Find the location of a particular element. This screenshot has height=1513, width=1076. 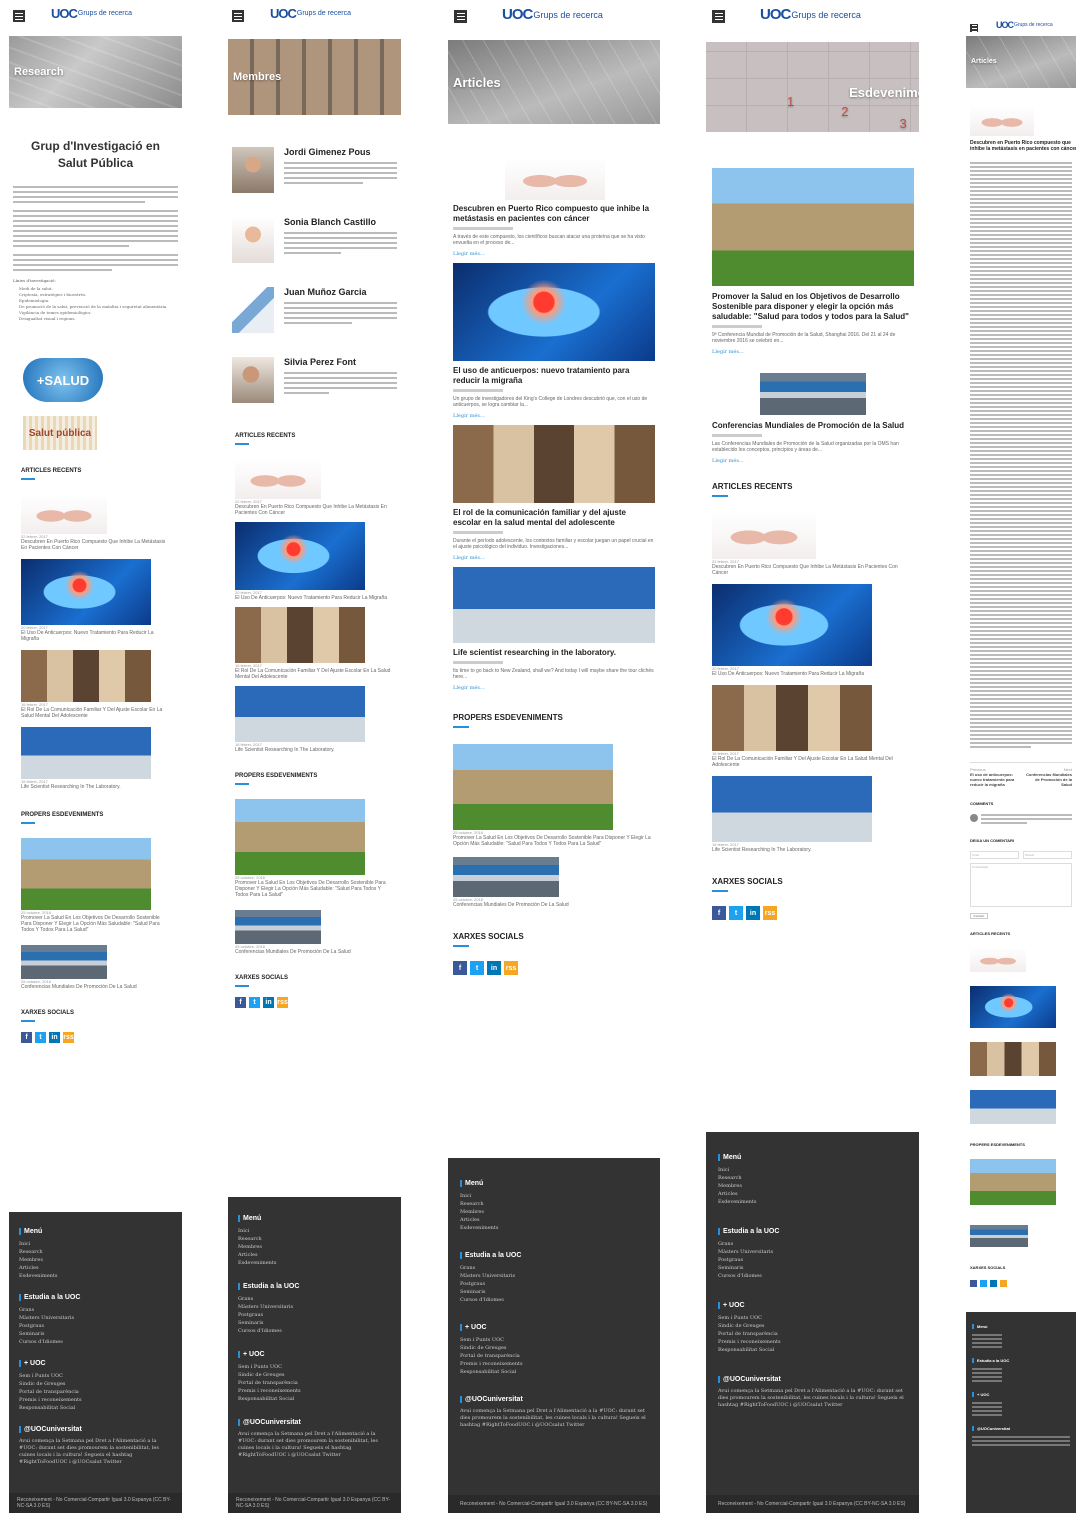

member-name: Juan Muñoz Garcia is located at coordinates (340, 292).